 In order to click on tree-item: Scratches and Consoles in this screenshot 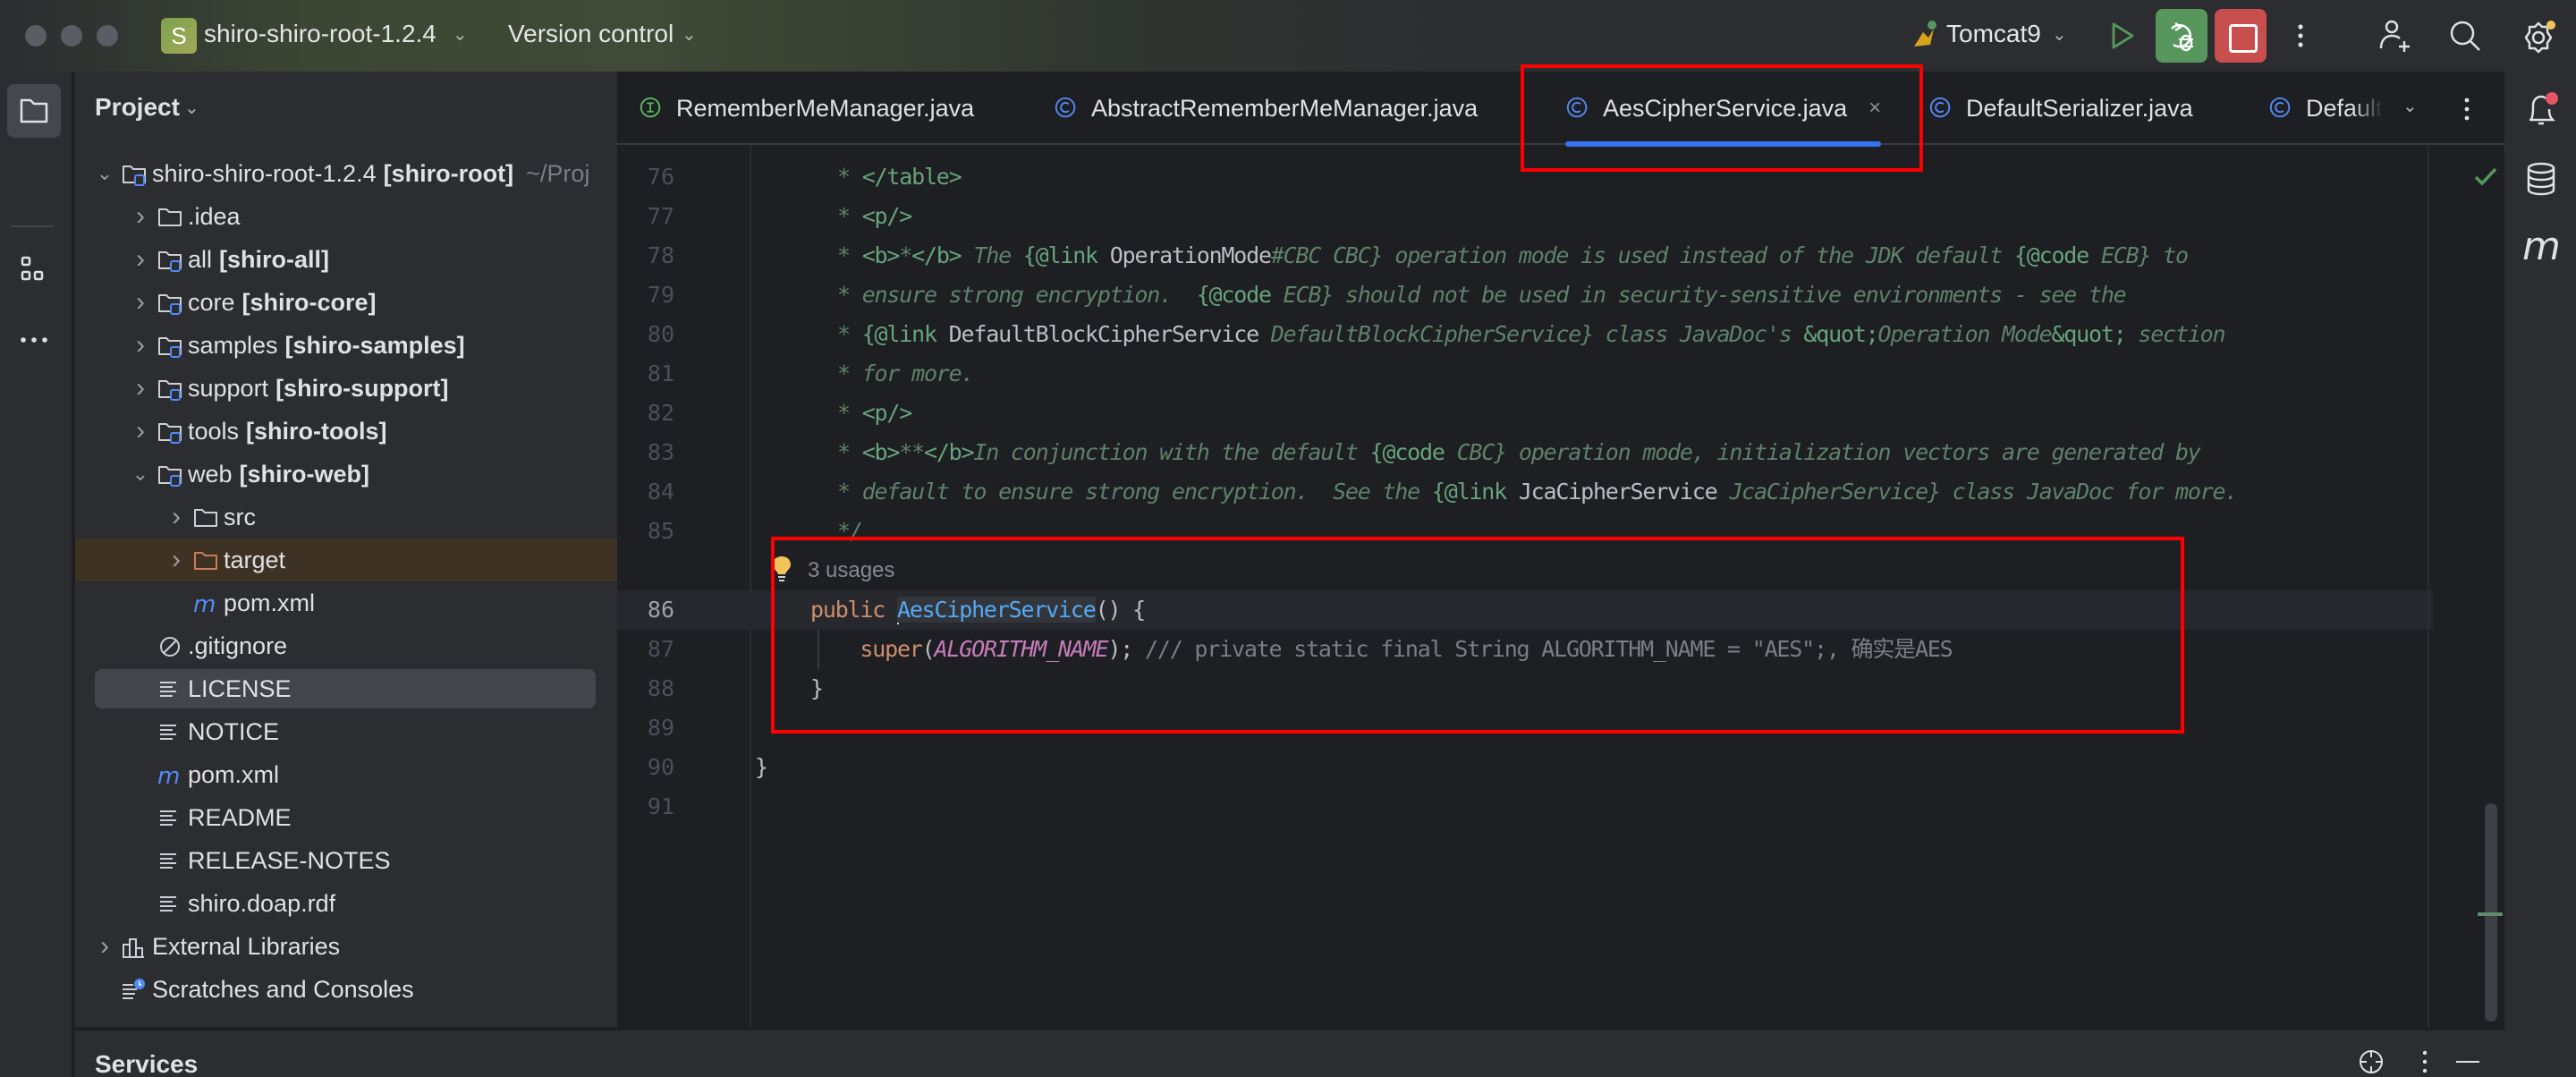, I will do `click(346, 989)`.